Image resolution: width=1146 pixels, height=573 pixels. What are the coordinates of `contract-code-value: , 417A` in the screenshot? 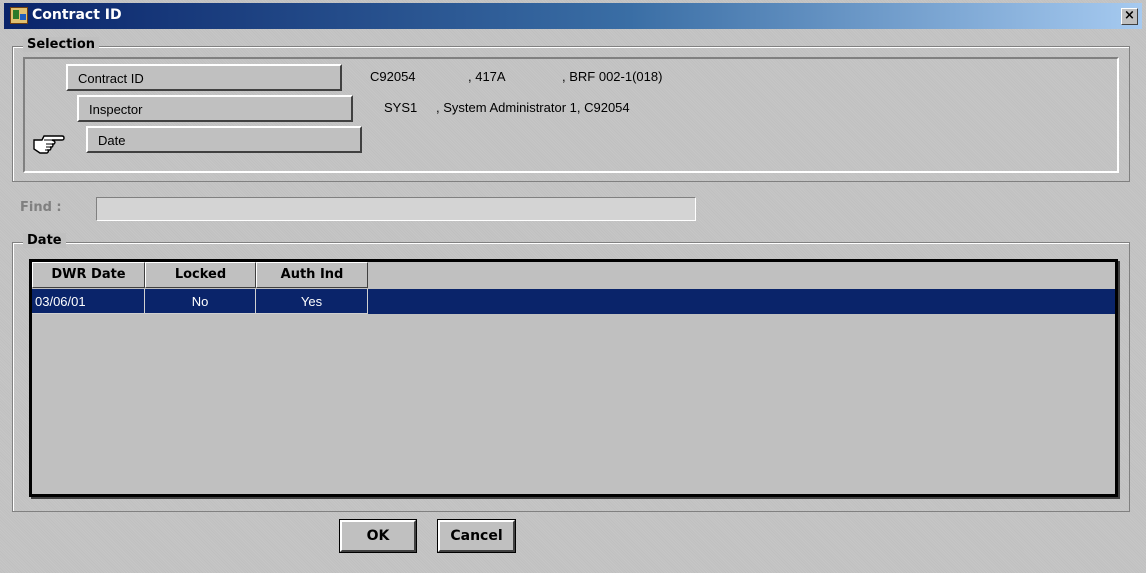 It's located at (487, 76).